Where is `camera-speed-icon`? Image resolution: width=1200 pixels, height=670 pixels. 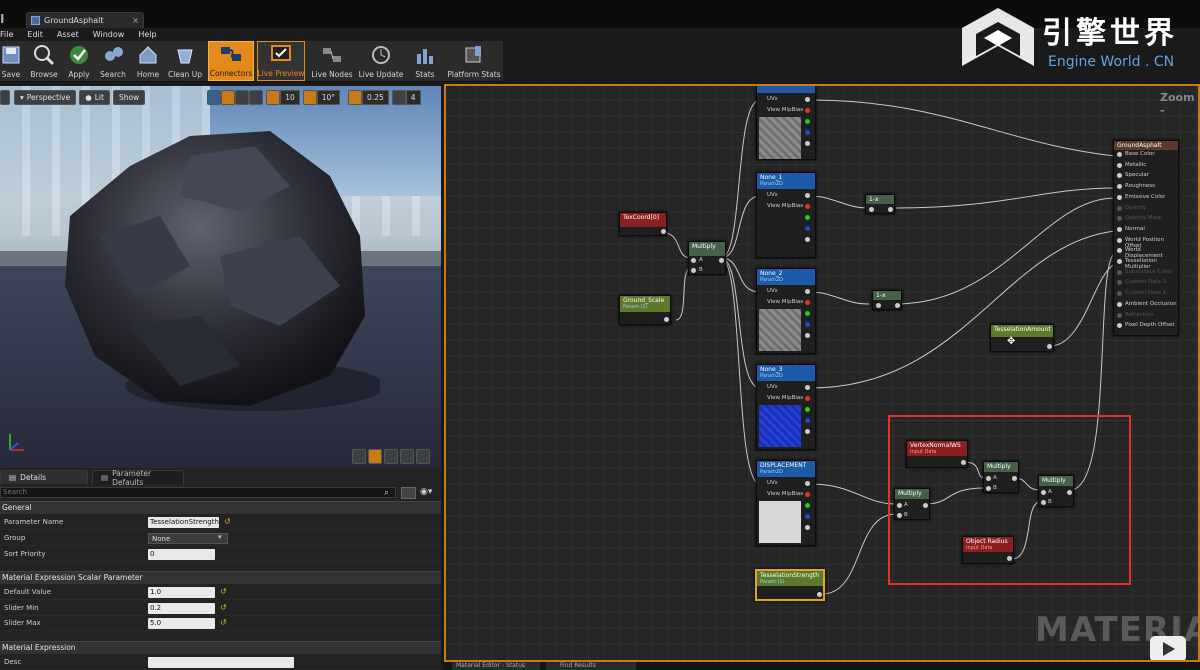 camera-speed-icon is located at coordinates (398, 97).